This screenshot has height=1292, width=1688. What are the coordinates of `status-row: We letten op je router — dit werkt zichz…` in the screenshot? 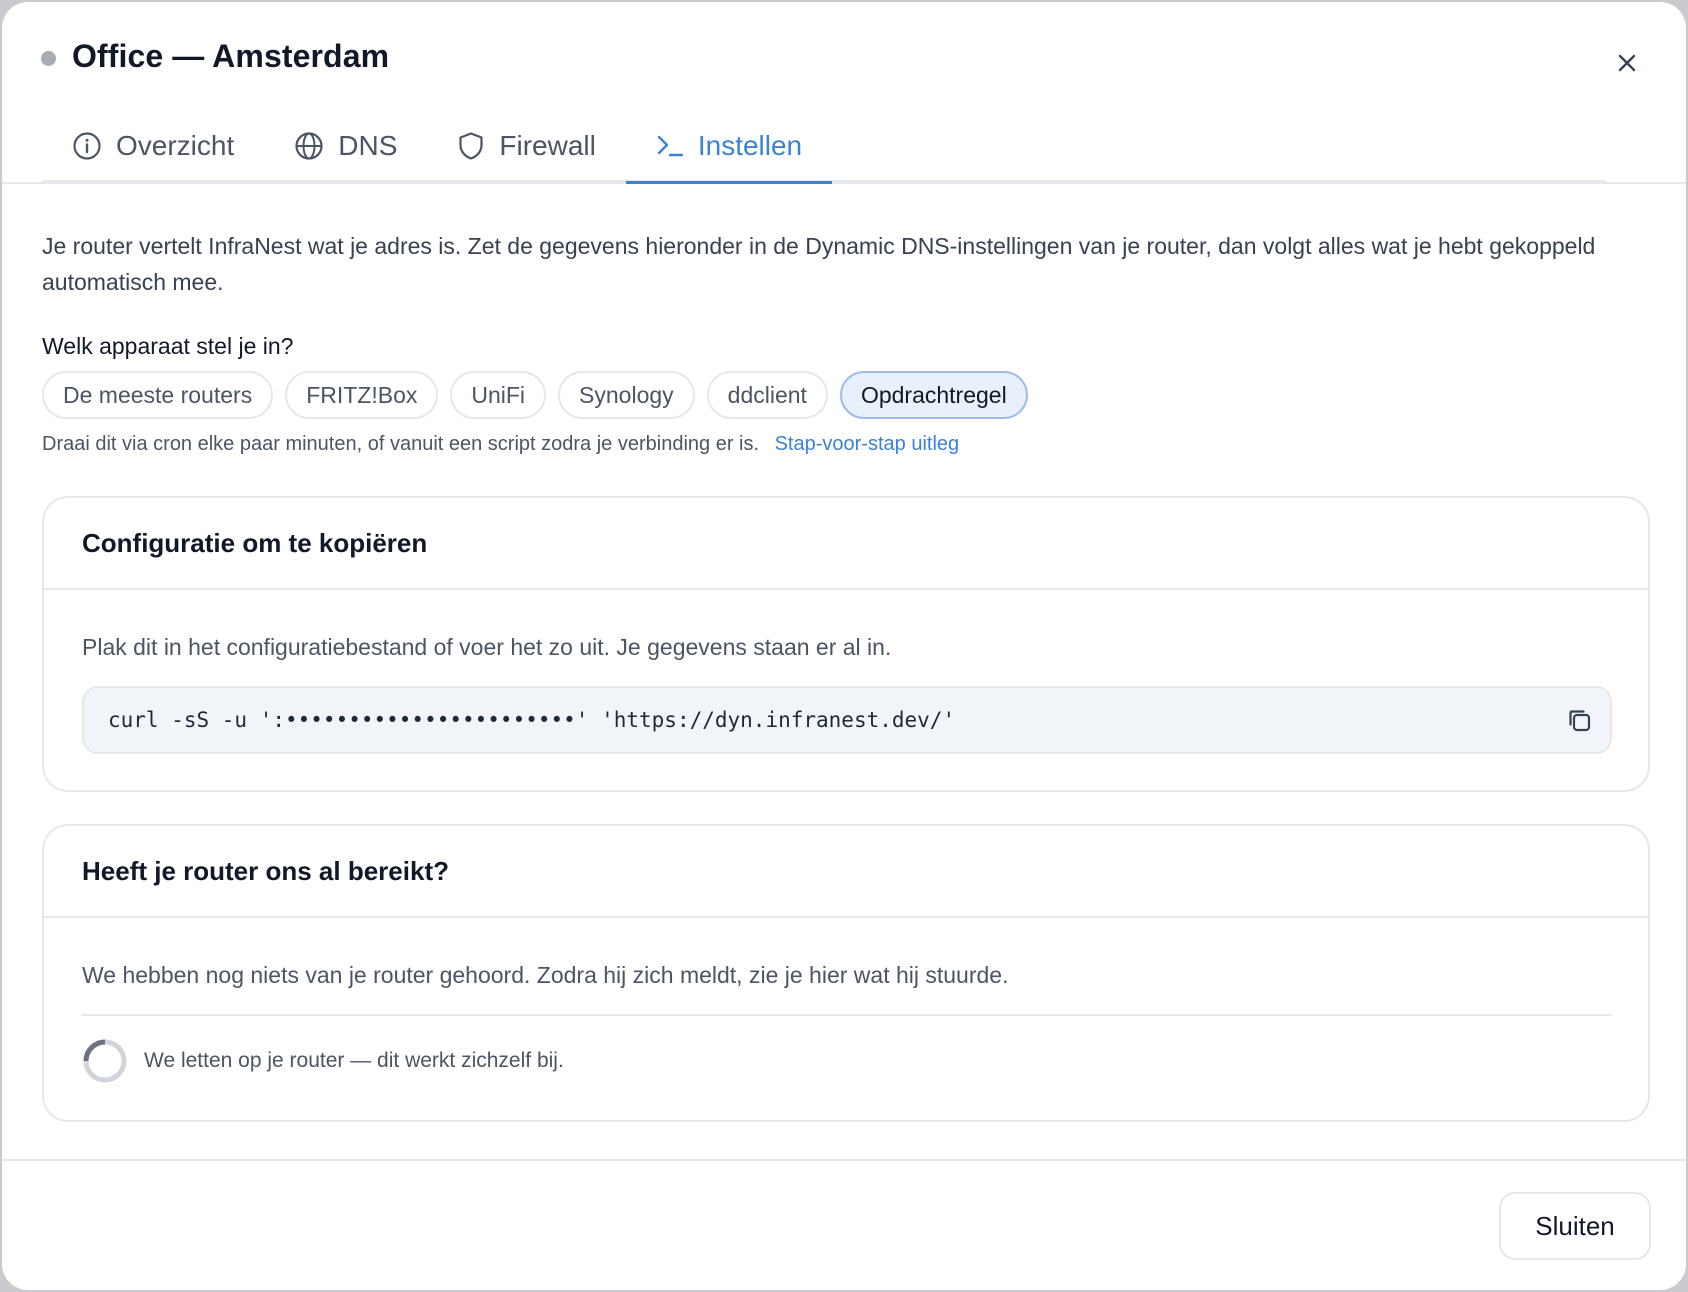 It's located at (323, 1061).